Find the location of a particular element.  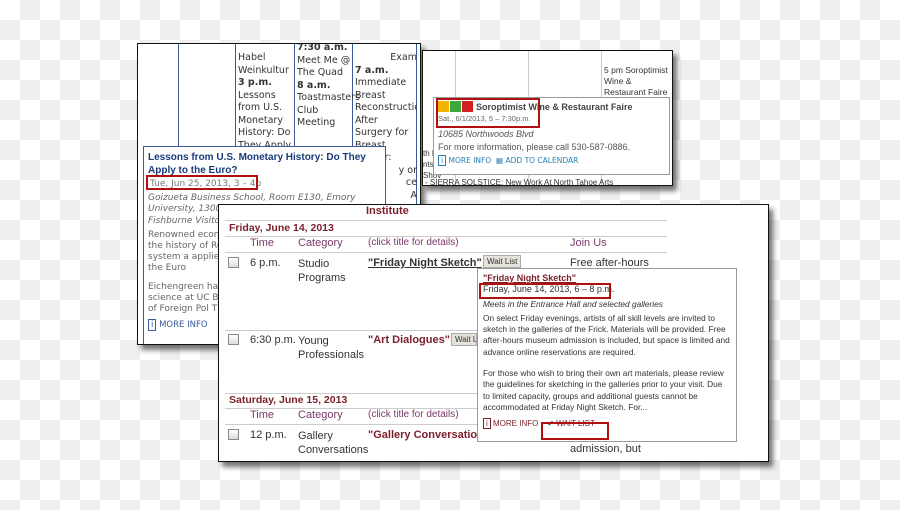

event-title-link: "Gallery Conversation is located at coordinates (426, 435).